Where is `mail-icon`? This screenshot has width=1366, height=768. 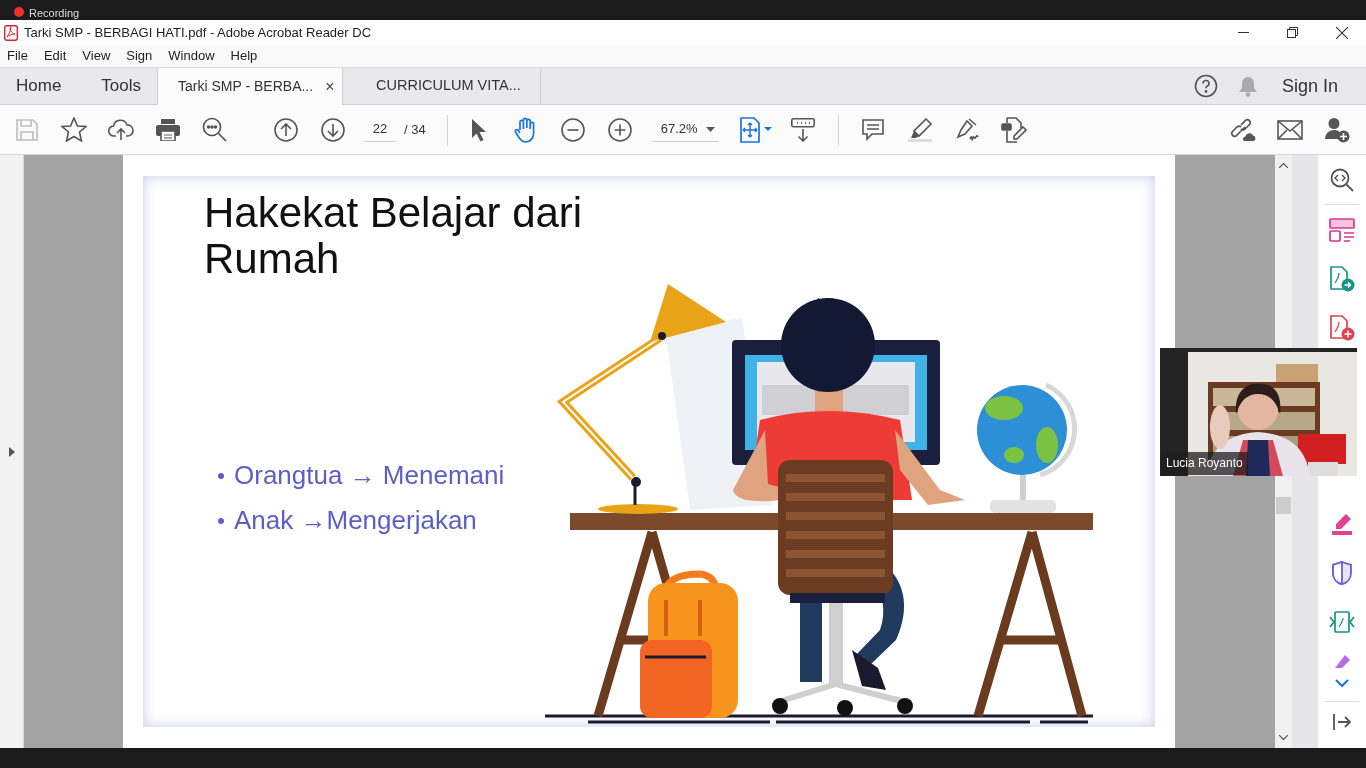 mail-icon is located at coordinates (1289, 129).